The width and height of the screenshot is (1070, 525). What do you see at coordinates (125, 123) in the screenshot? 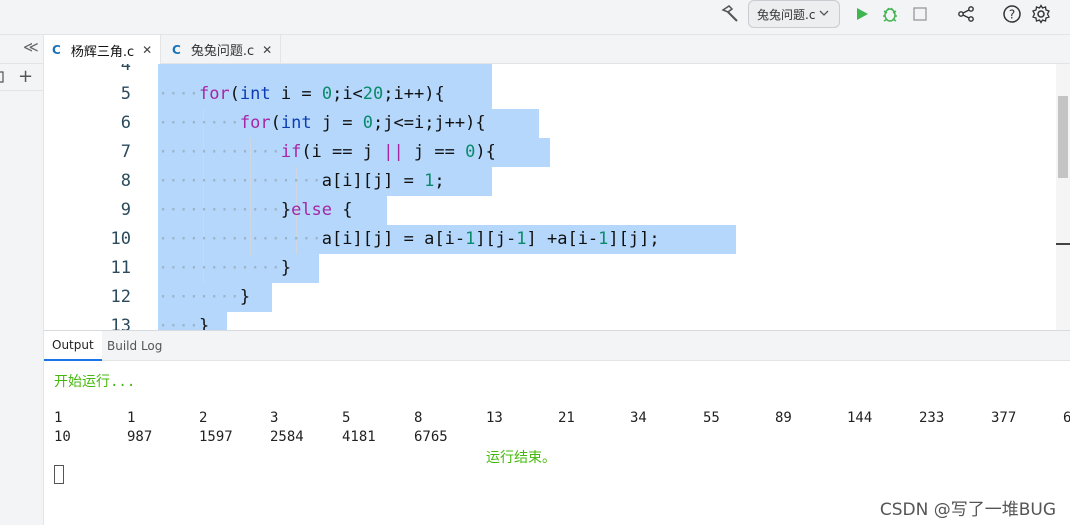
I see `line-number: 6` at bounding box center [125, 123].